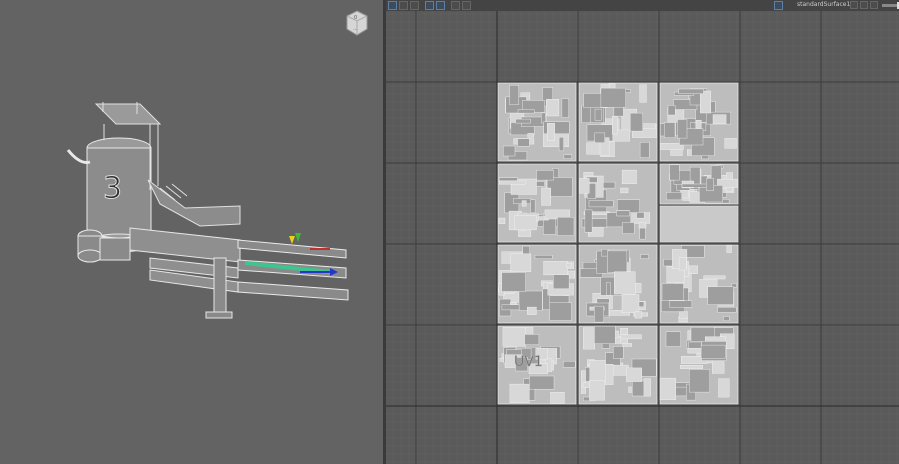 The image size is (899, 464). I want to click on uv-snap-icon, so click(414, 5).